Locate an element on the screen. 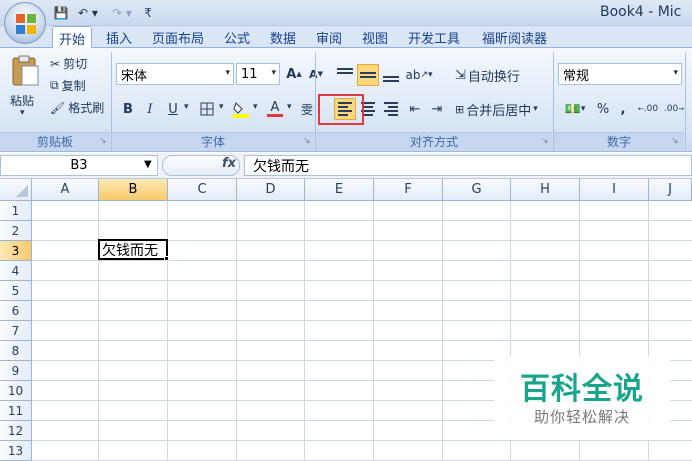 This screenshot has width=692, height=461. font-size-combo: 11 ▾ is located at coordinates (258, 74).